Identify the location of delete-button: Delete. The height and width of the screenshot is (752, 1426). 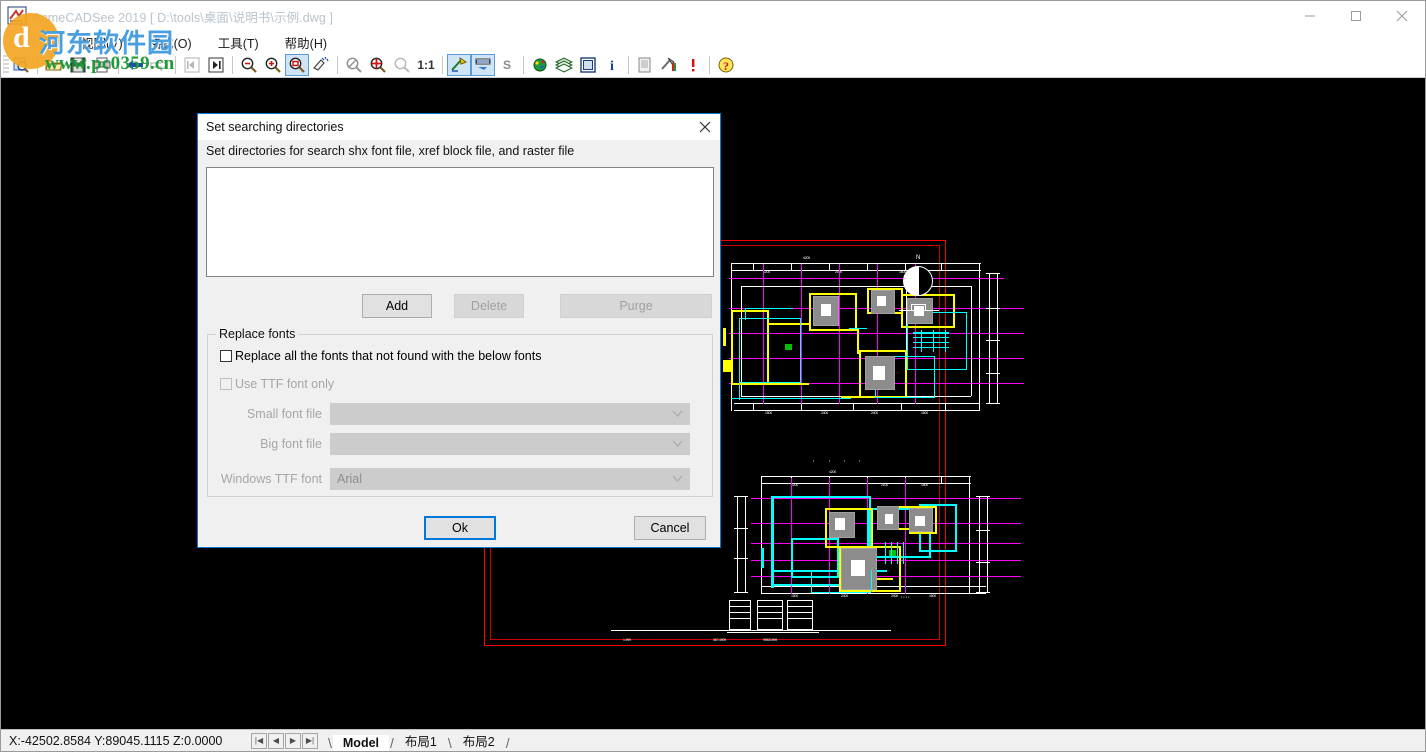
(489, 306).